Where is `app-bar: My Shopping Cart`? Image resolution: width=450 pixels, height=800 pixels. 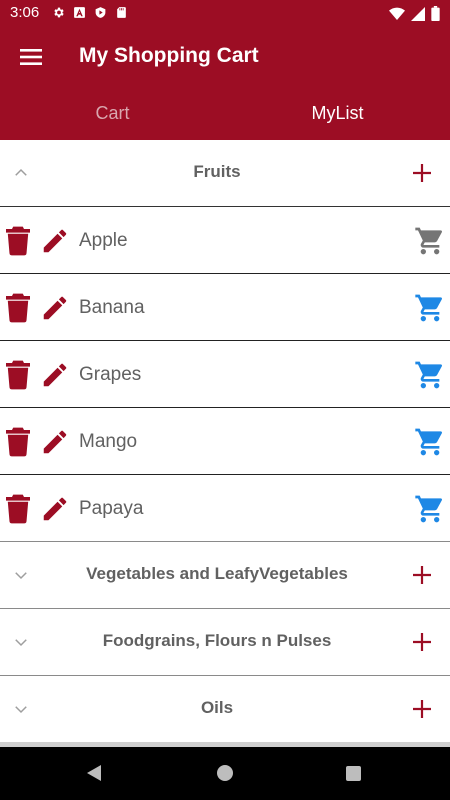
app-bar: My Shopping Cart is located at coordinates (225, 57).